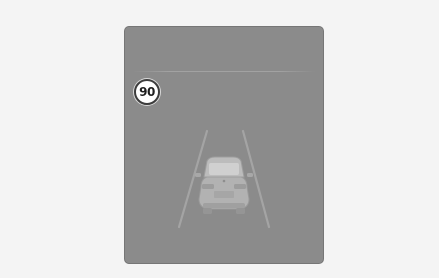  I want to click on speed-limit-sign: 90, so click(147, 92).